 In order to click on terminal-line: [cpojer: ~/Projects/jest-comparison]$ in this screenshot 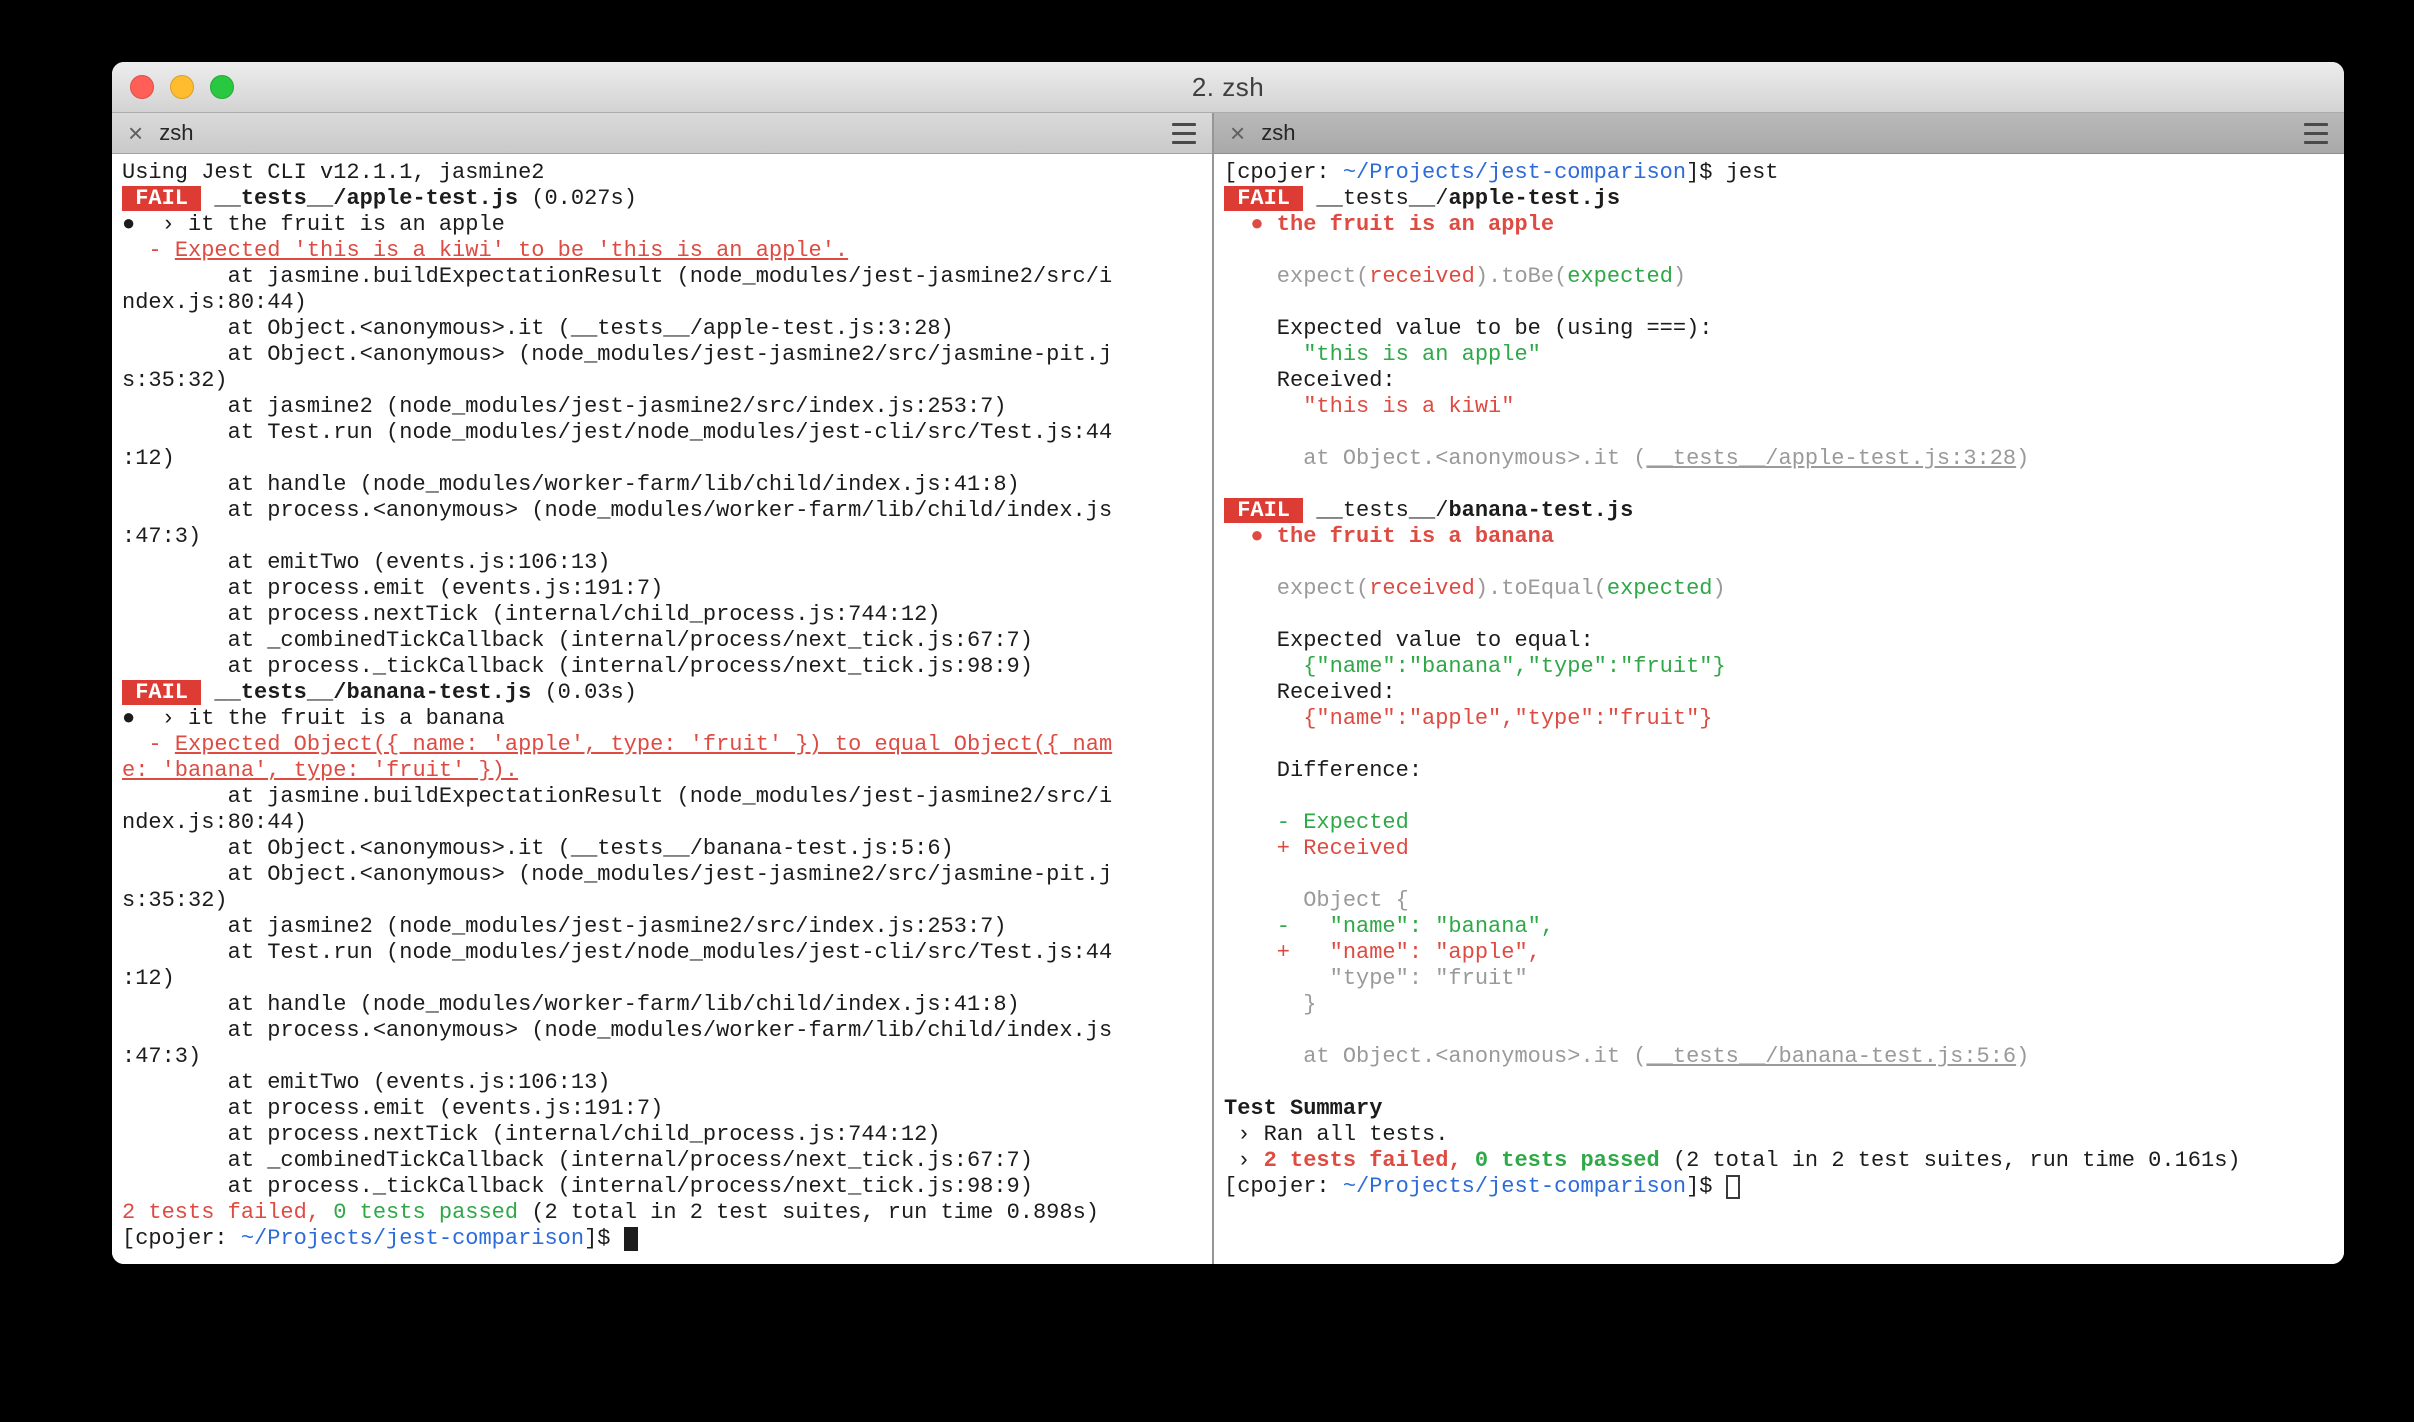, I will do `click(662, 1239)`.